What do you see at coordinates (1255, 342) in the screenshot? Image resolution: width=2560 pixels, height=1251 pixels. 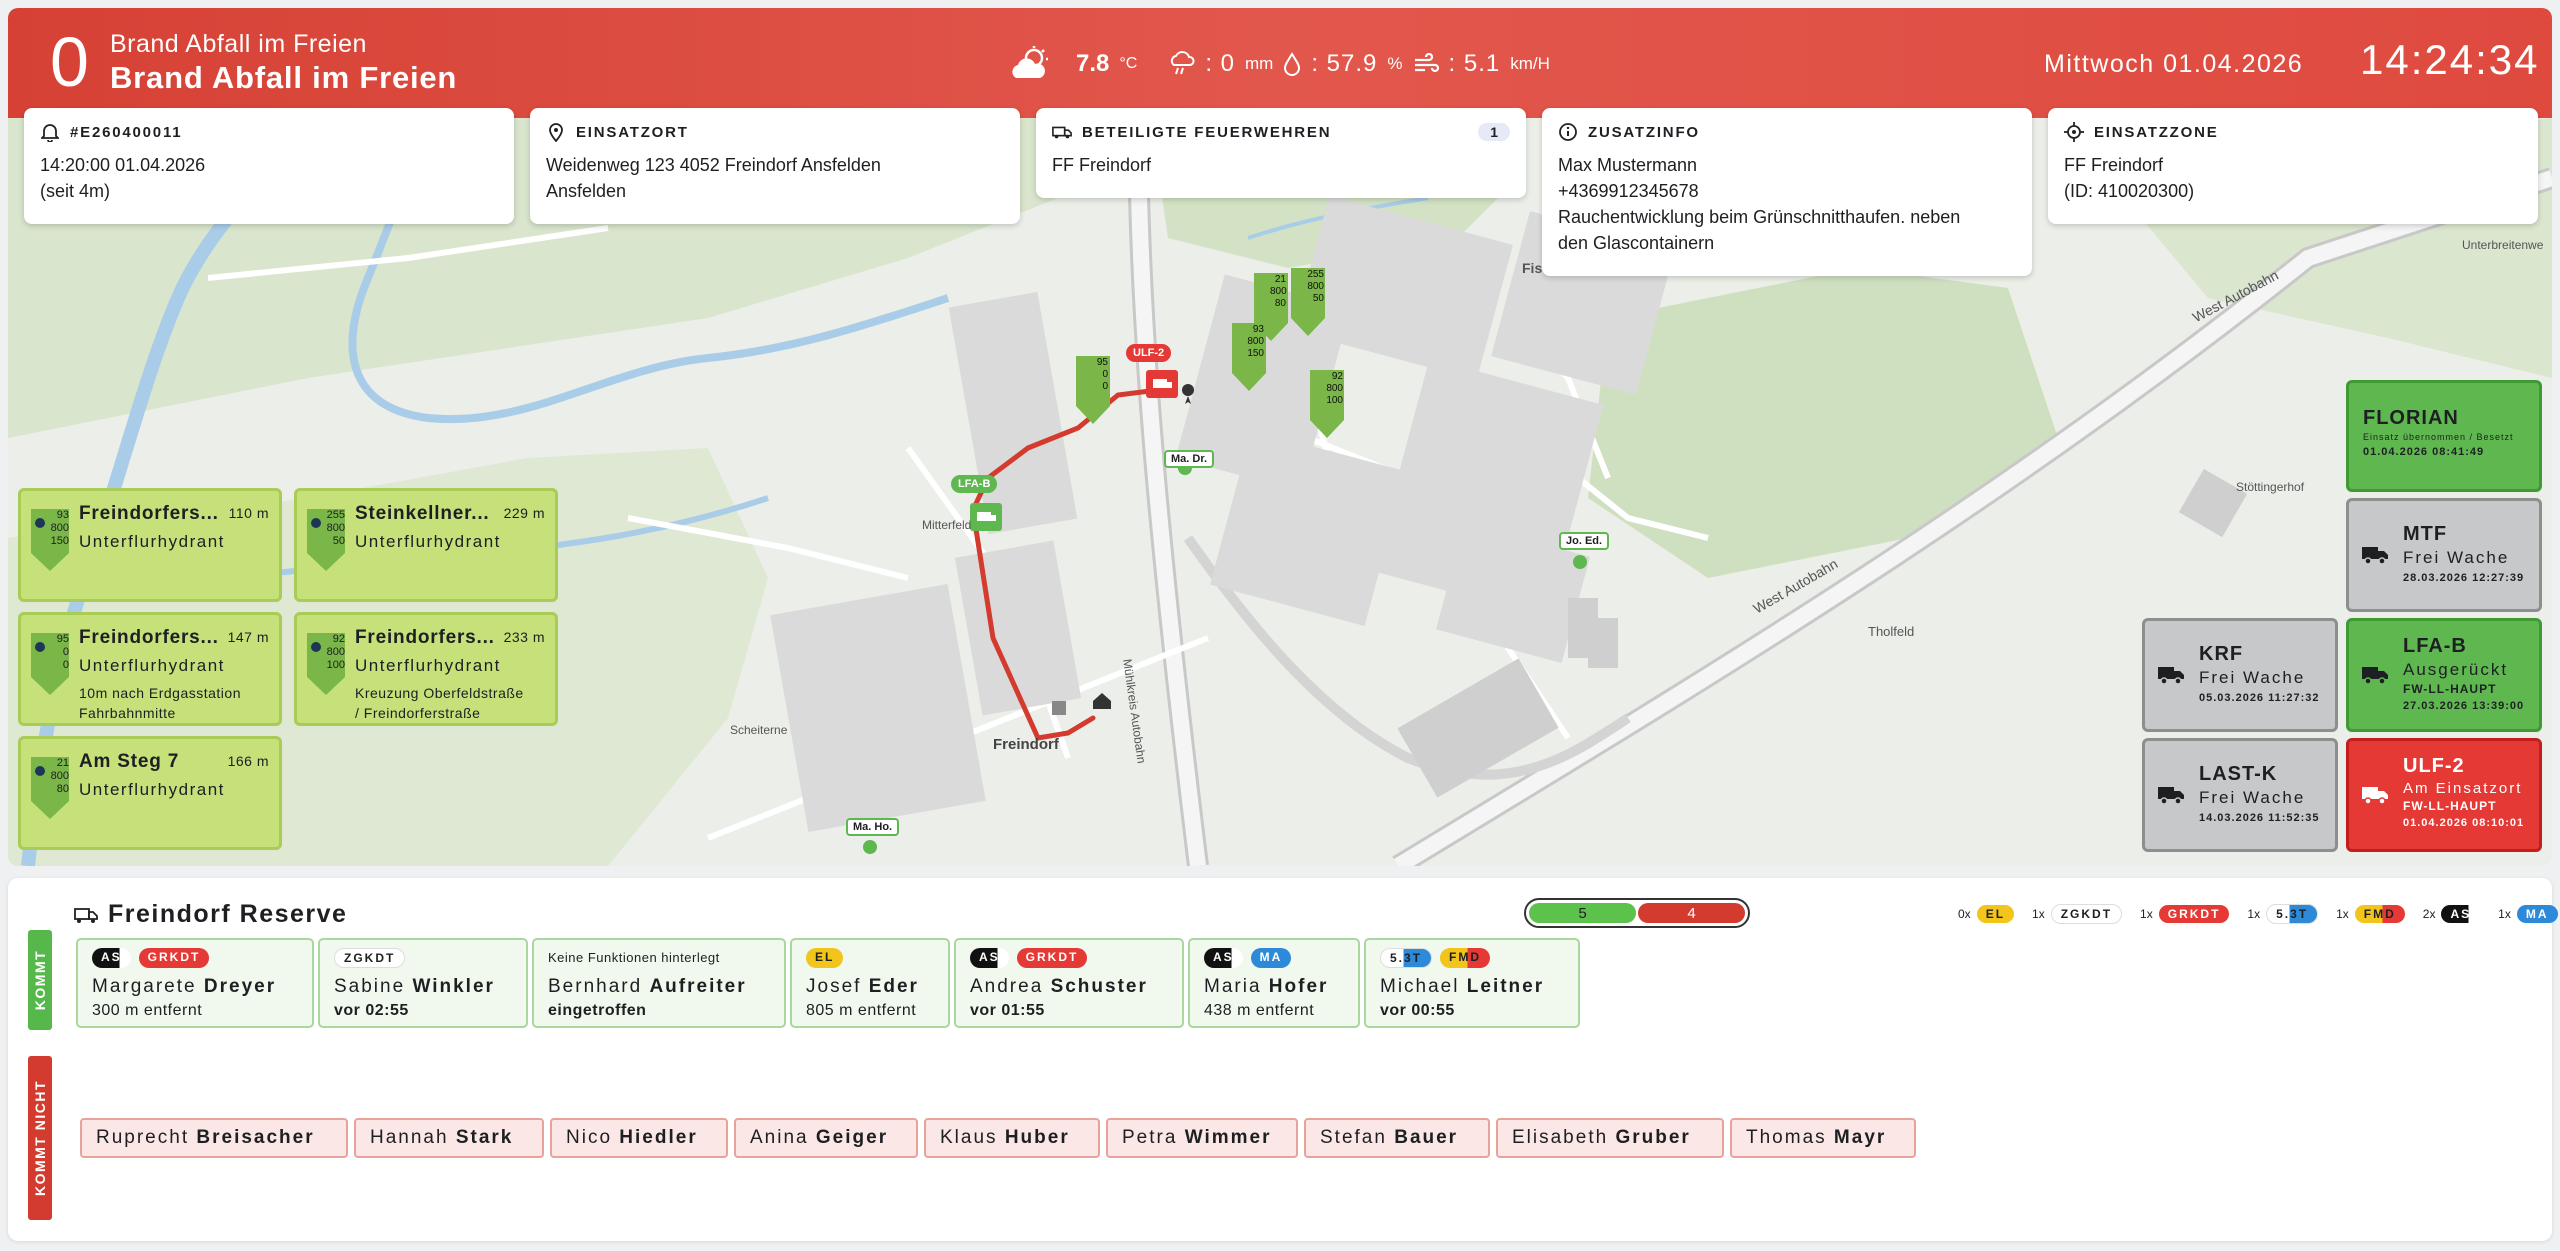 I see `map-hydrant-3: 93 800 150` at bounding box center [1255, 342].